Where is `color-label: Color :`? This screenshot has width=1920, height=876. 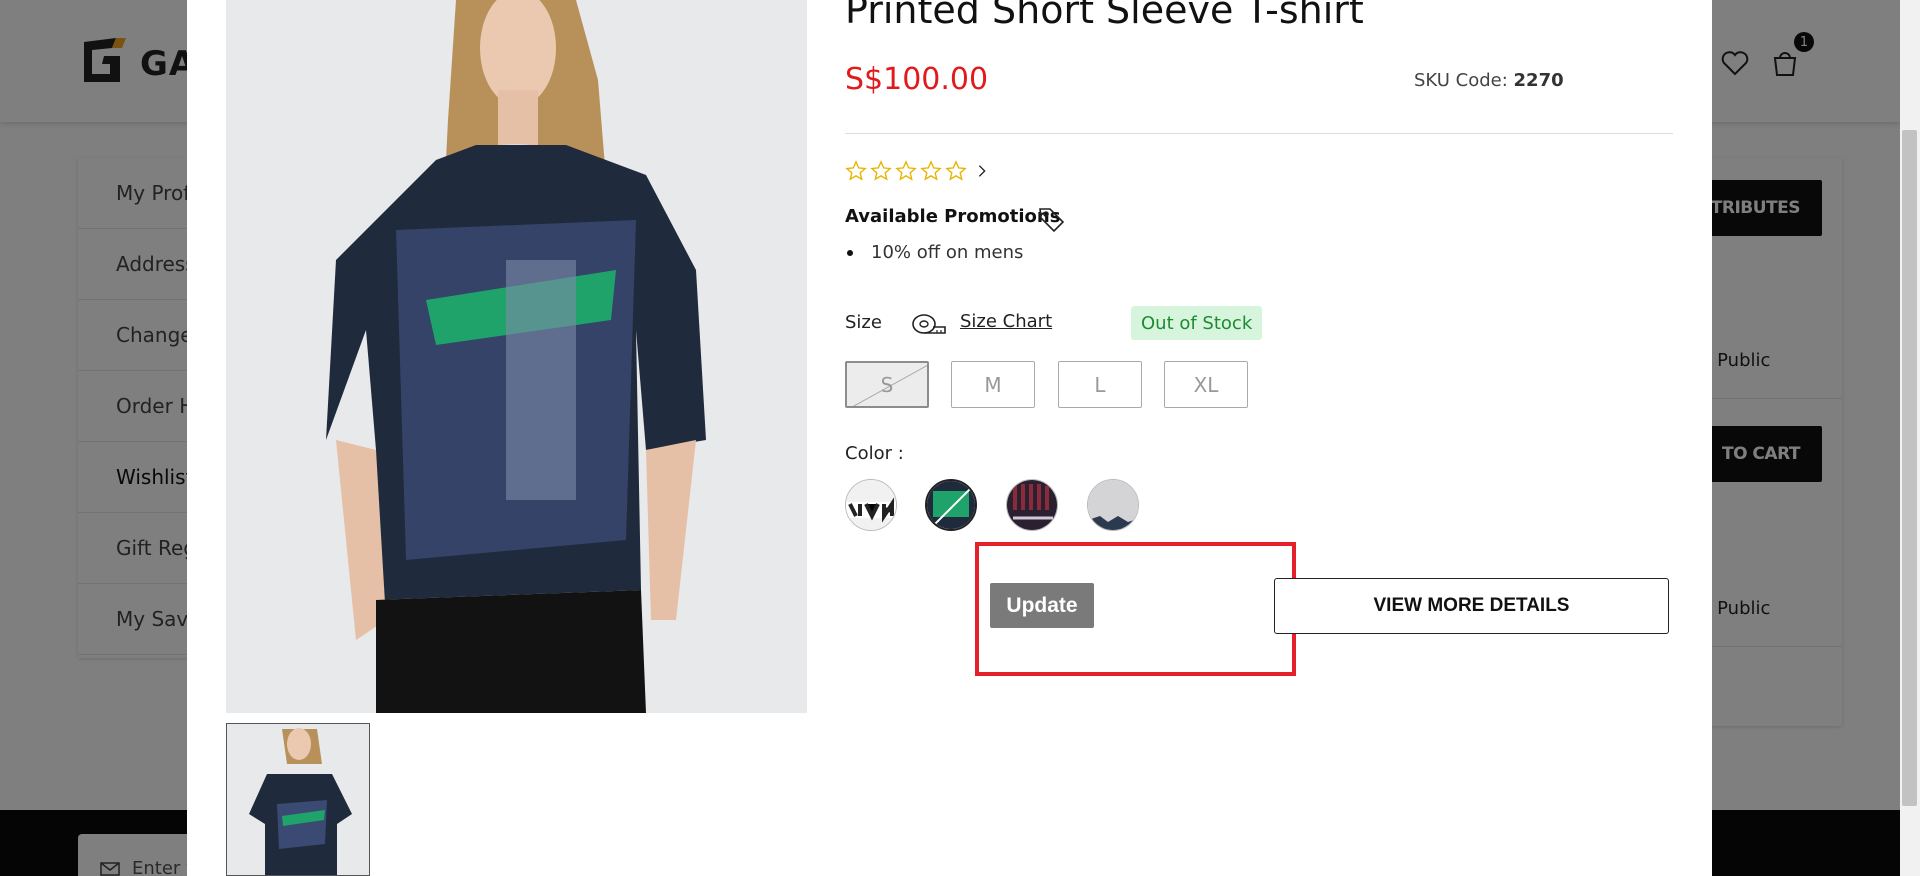
color-label: Color : is located at coordinates (874, 453).